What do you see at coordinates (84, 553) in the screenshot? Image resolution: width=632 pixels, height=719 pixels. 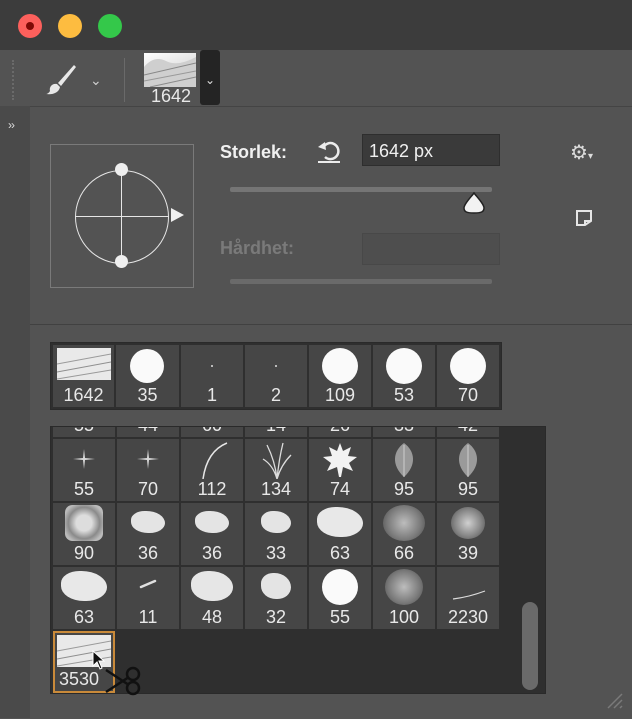 I see `preset-size: 90` at bounding box center [84, 553].